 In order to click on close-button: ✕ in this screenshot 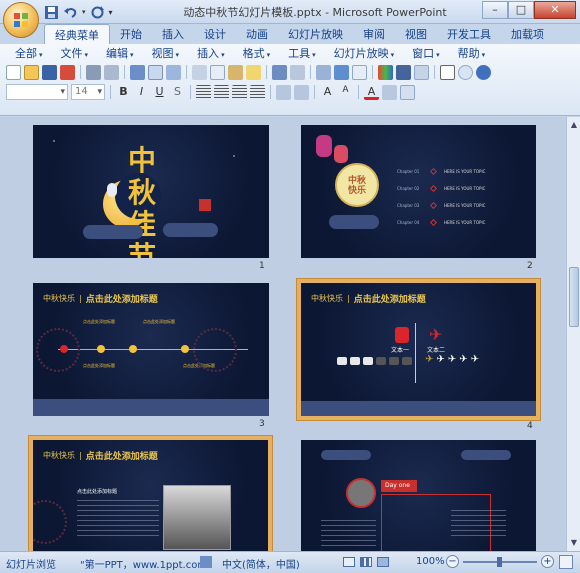, I will do `click(555, 10)`.